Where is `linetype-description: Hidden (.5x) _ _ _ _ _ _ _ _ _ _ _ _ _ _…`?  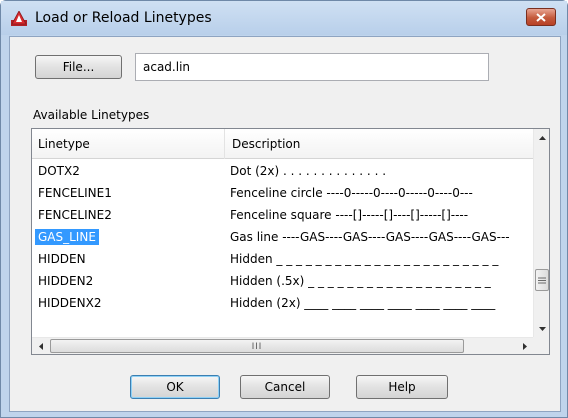
linetype-description: Hidden (.5x) _ _ _ _ _ _ _ _ _ _ _ _ _ _… is located at coordinates (360, 281).